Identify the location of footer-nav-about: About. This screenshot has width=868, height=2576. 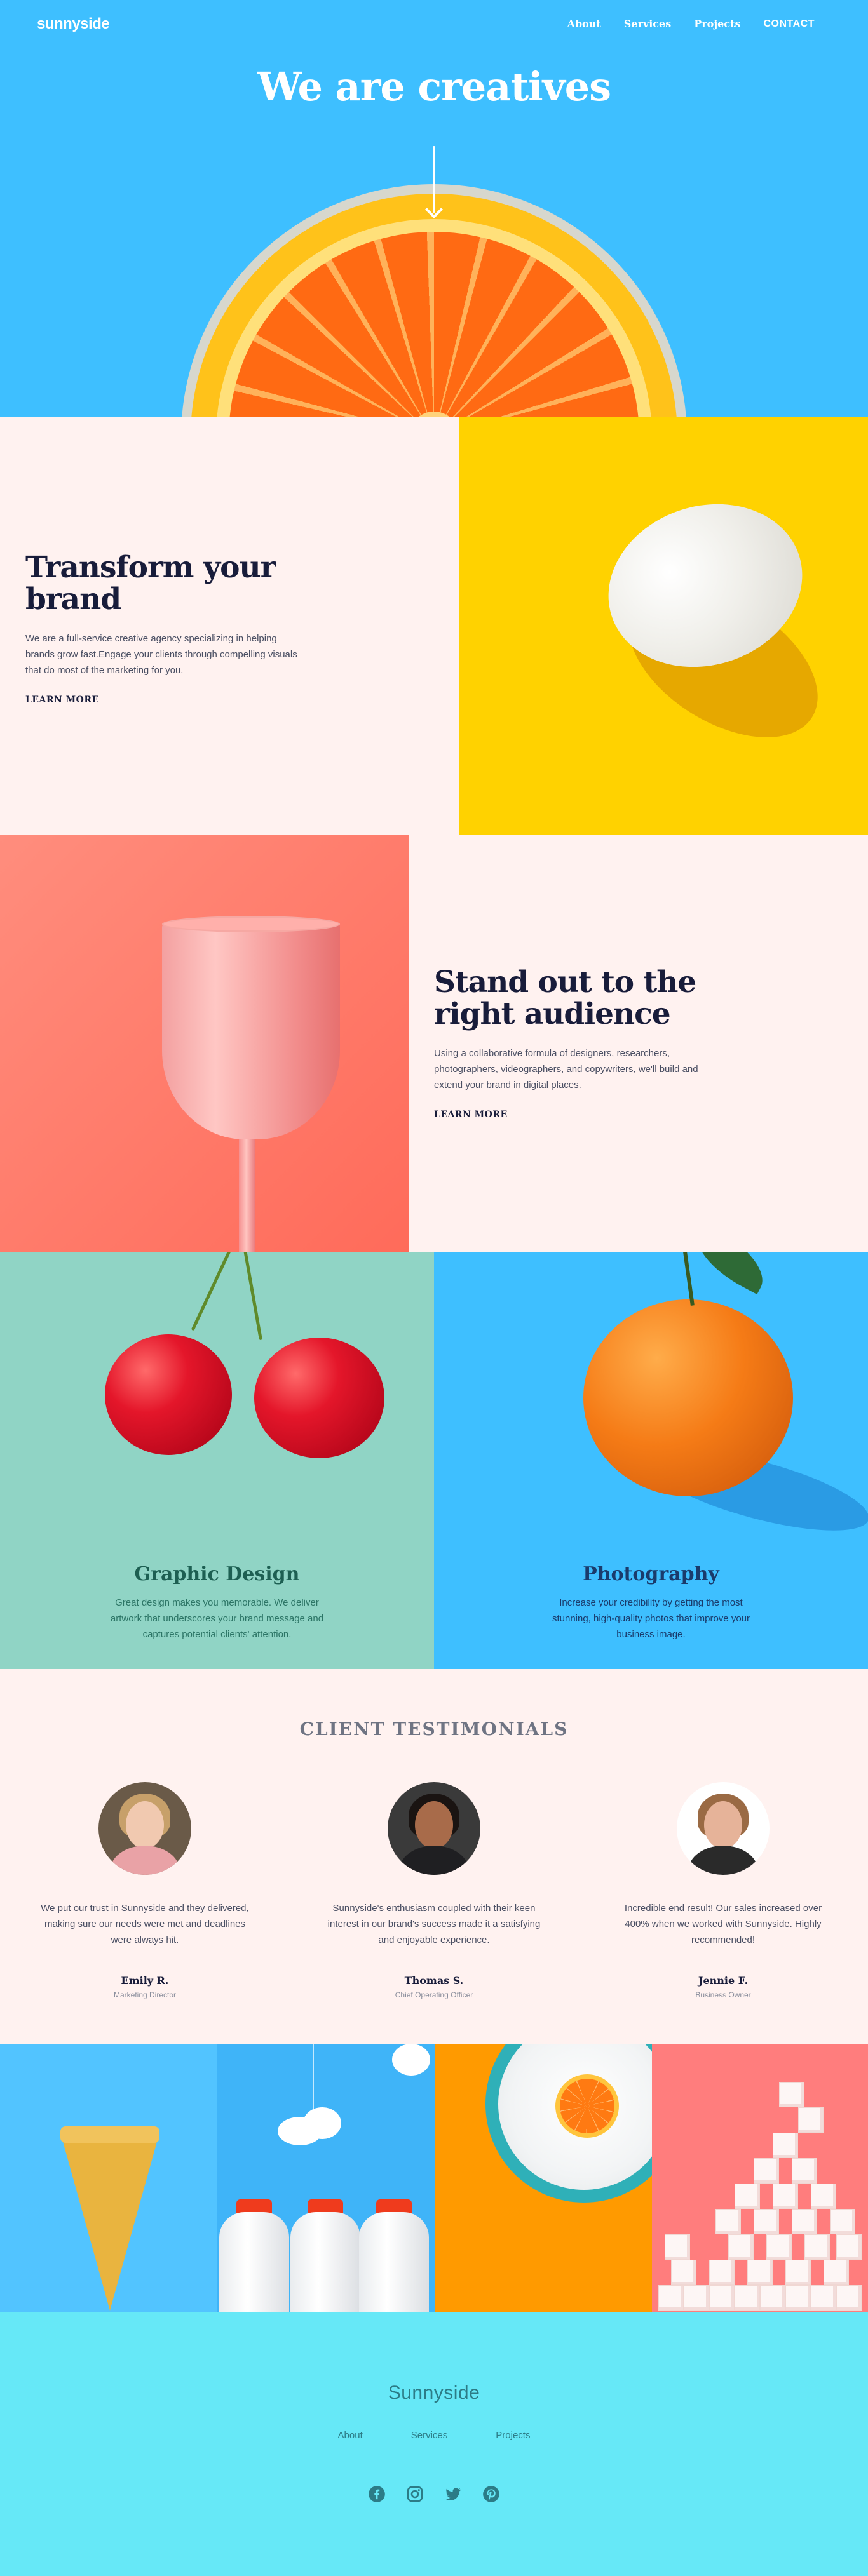
(350, 2435).